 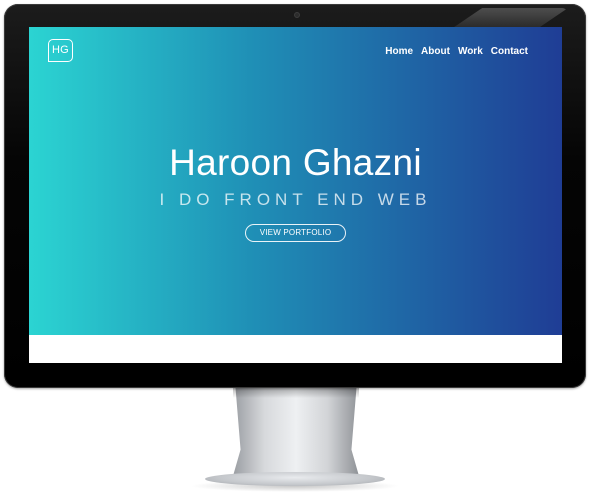 I want to click on nav-item-home: Home, so click(x=399, y=52).